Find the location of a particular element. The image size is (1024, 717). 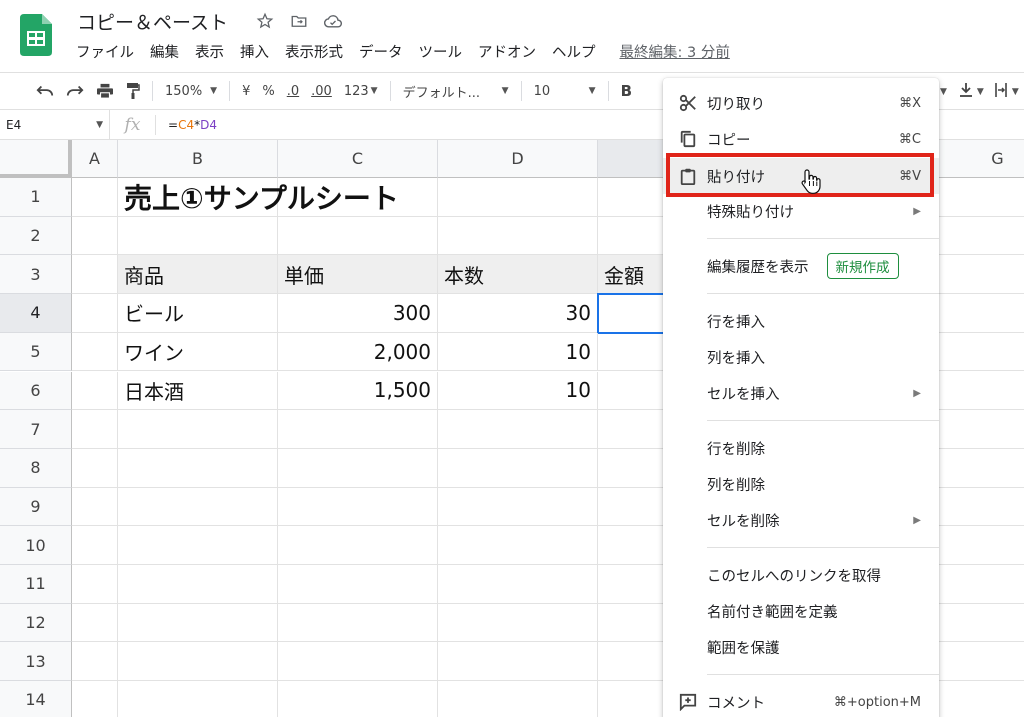

zoom-select: 150% ▼ is located at coordinates (191, 91).